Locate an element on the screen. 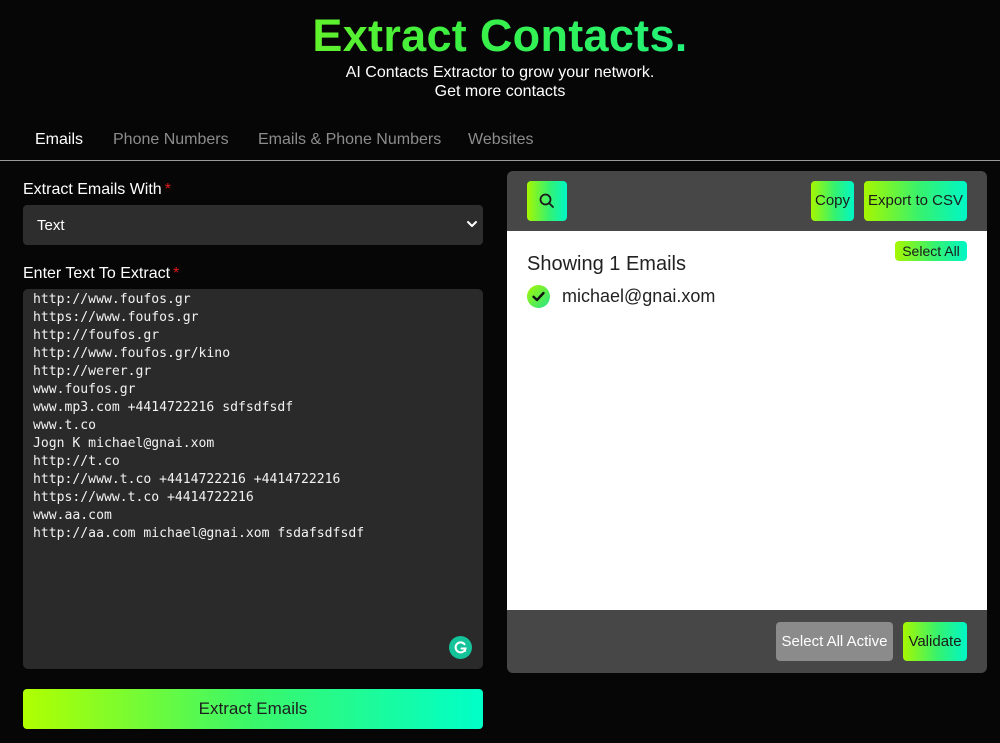 The width and height of the screenshot is (1000, 743). checkmark-icon is located at coordinates (538, 296).